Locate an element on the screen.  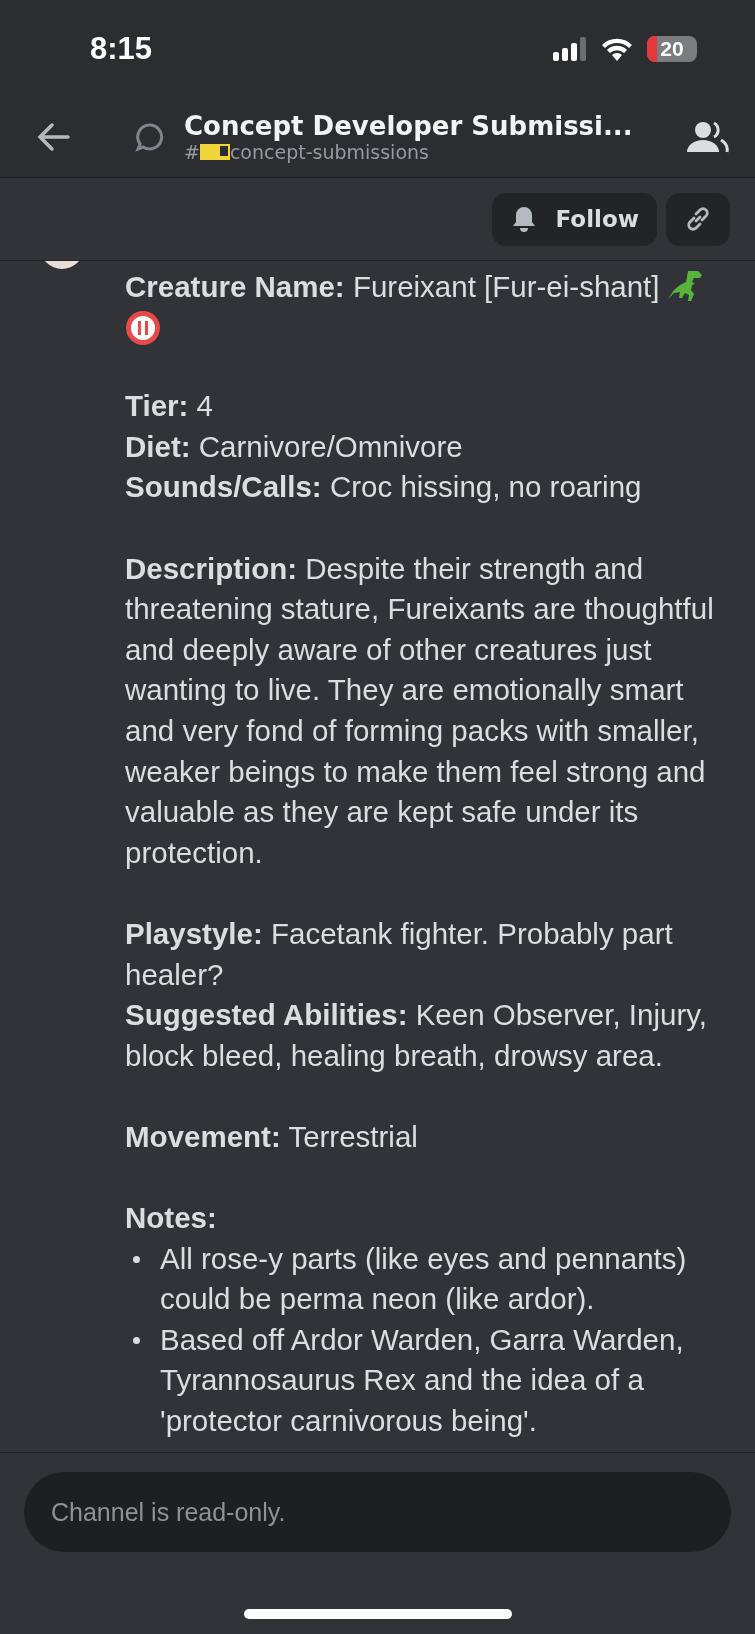
status-time: 8:15 is located at coordinates (121, 48).